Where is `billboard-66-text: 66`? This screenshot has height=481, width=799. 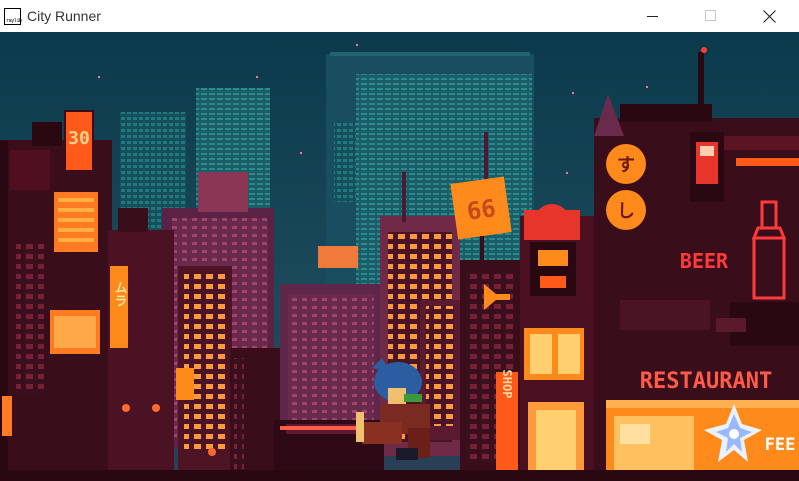 billboard-66-text: 66 is located at coordinates (481, 210).